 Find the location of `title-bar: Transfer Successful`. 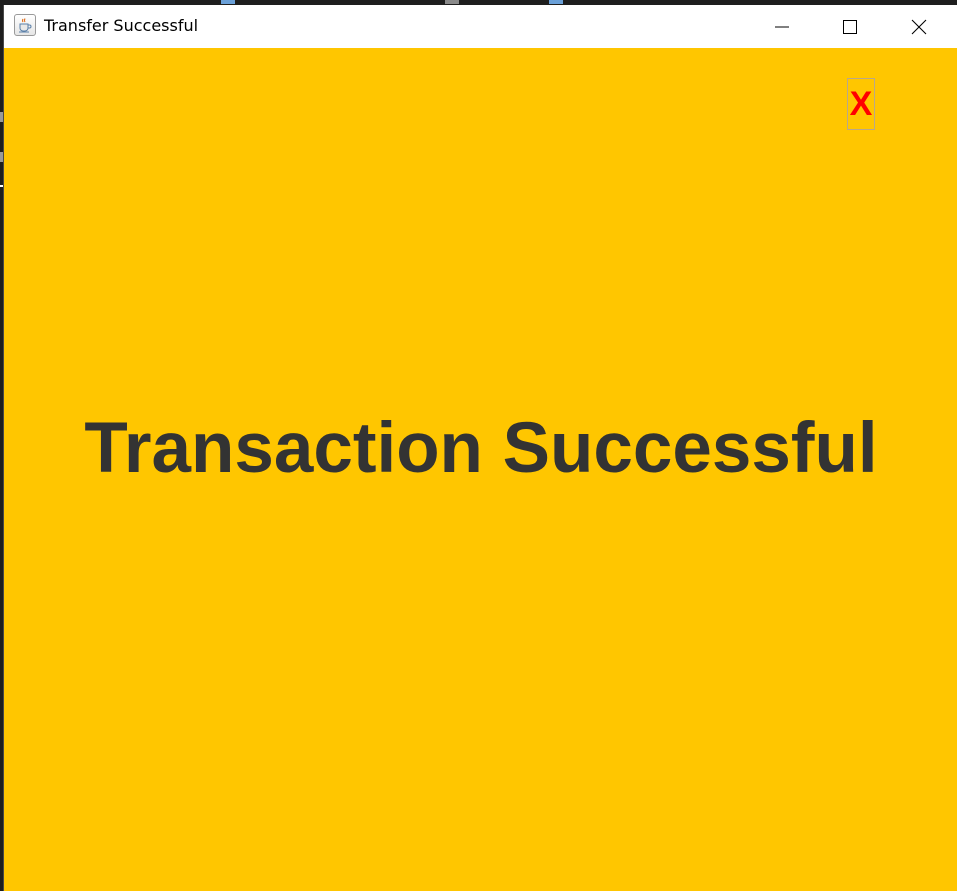

title-bar: Transfer Successful is located at coordinates (480, 26).